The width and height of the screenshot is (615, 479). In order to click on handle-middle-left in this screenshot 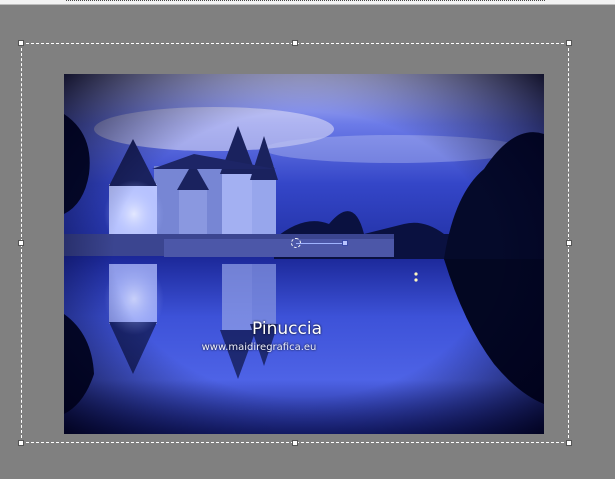, I will do `click(21, 243)`.